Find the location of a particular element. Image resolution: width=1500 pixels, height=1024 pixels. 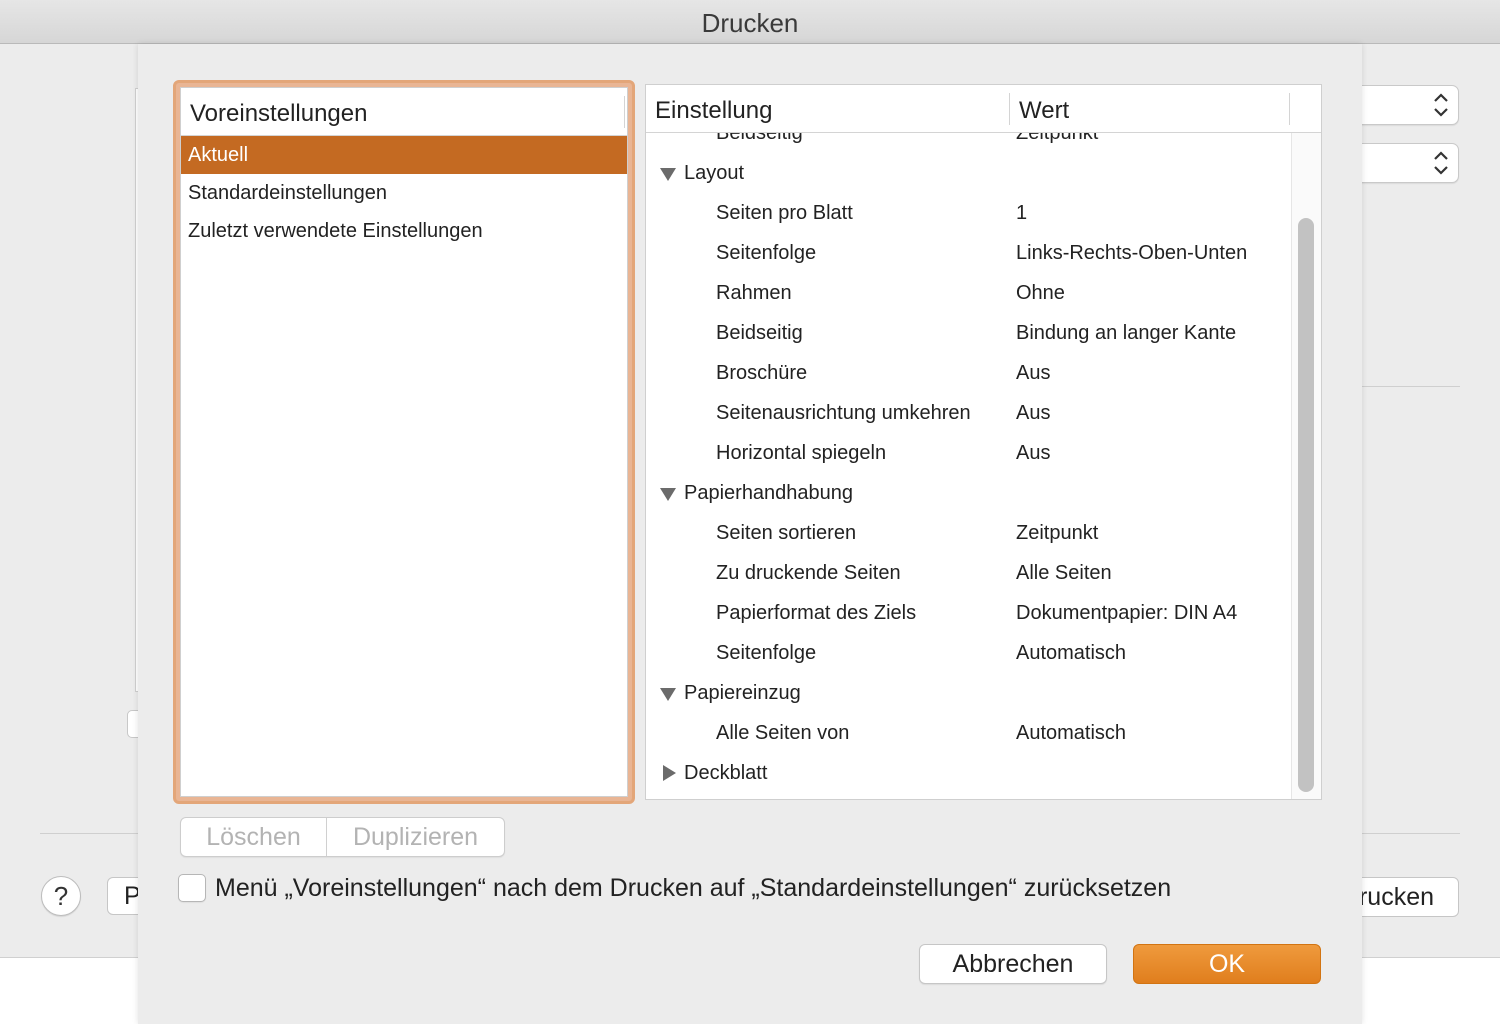

disclosure-triangle-right-icon is located at coordinates (669, 773).